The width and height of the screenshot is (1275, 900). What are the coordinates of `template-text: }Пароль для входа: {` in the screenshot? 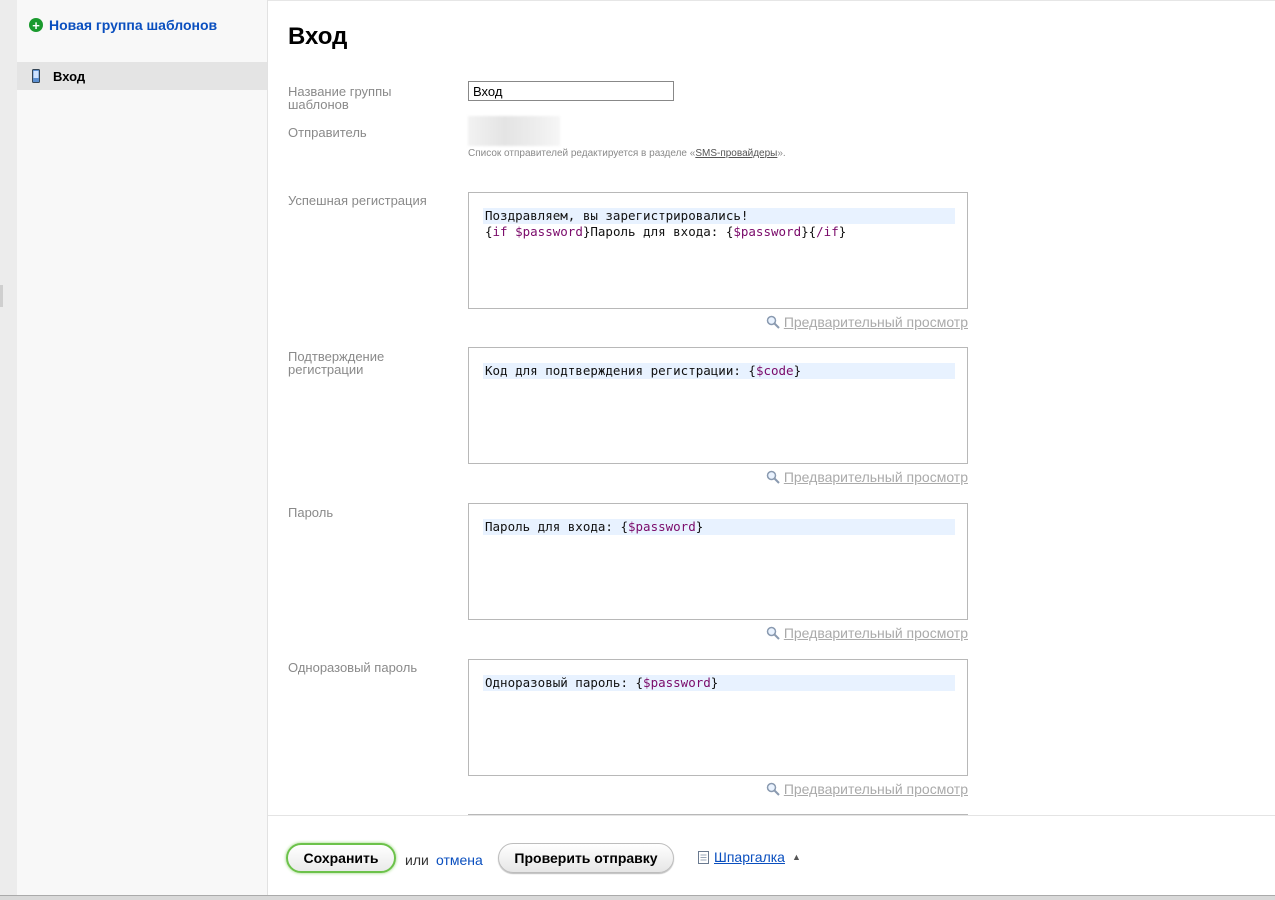 It's located at (658, 231).